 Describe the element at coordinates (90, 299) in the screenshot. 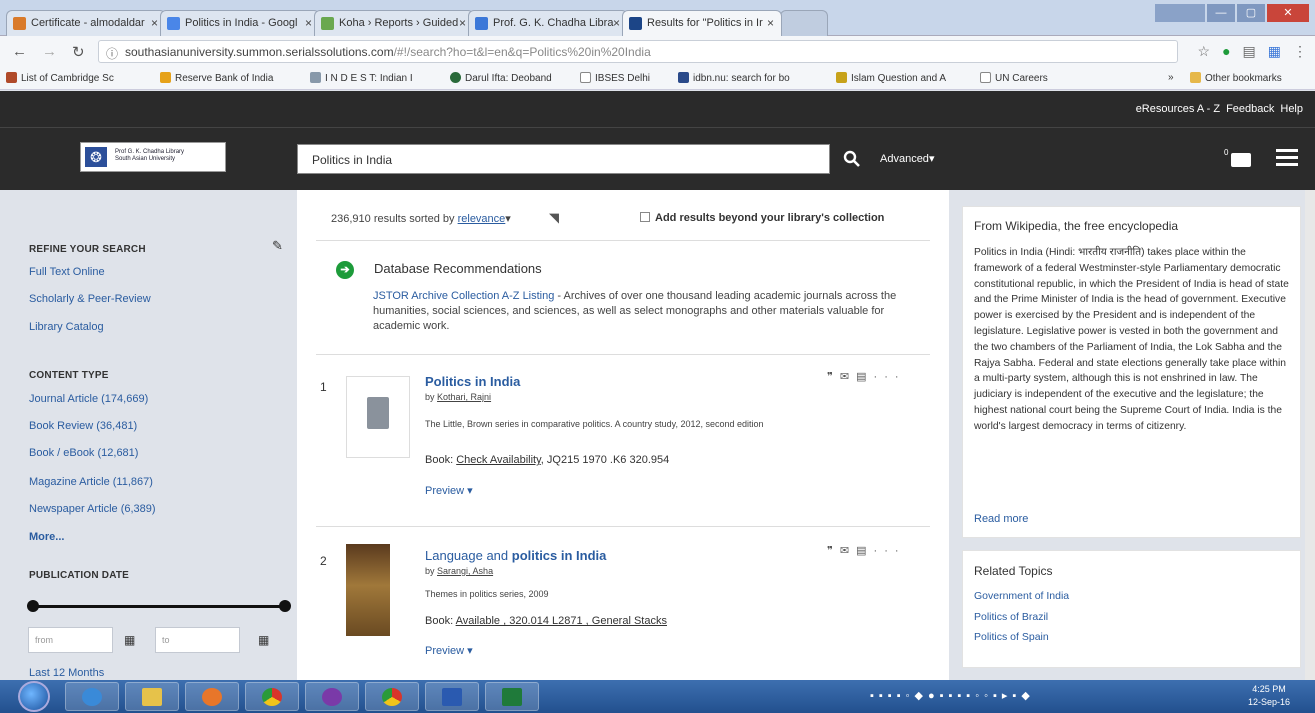

I see `filter-scholarly: Scholarly & Peer-Review` at that location.